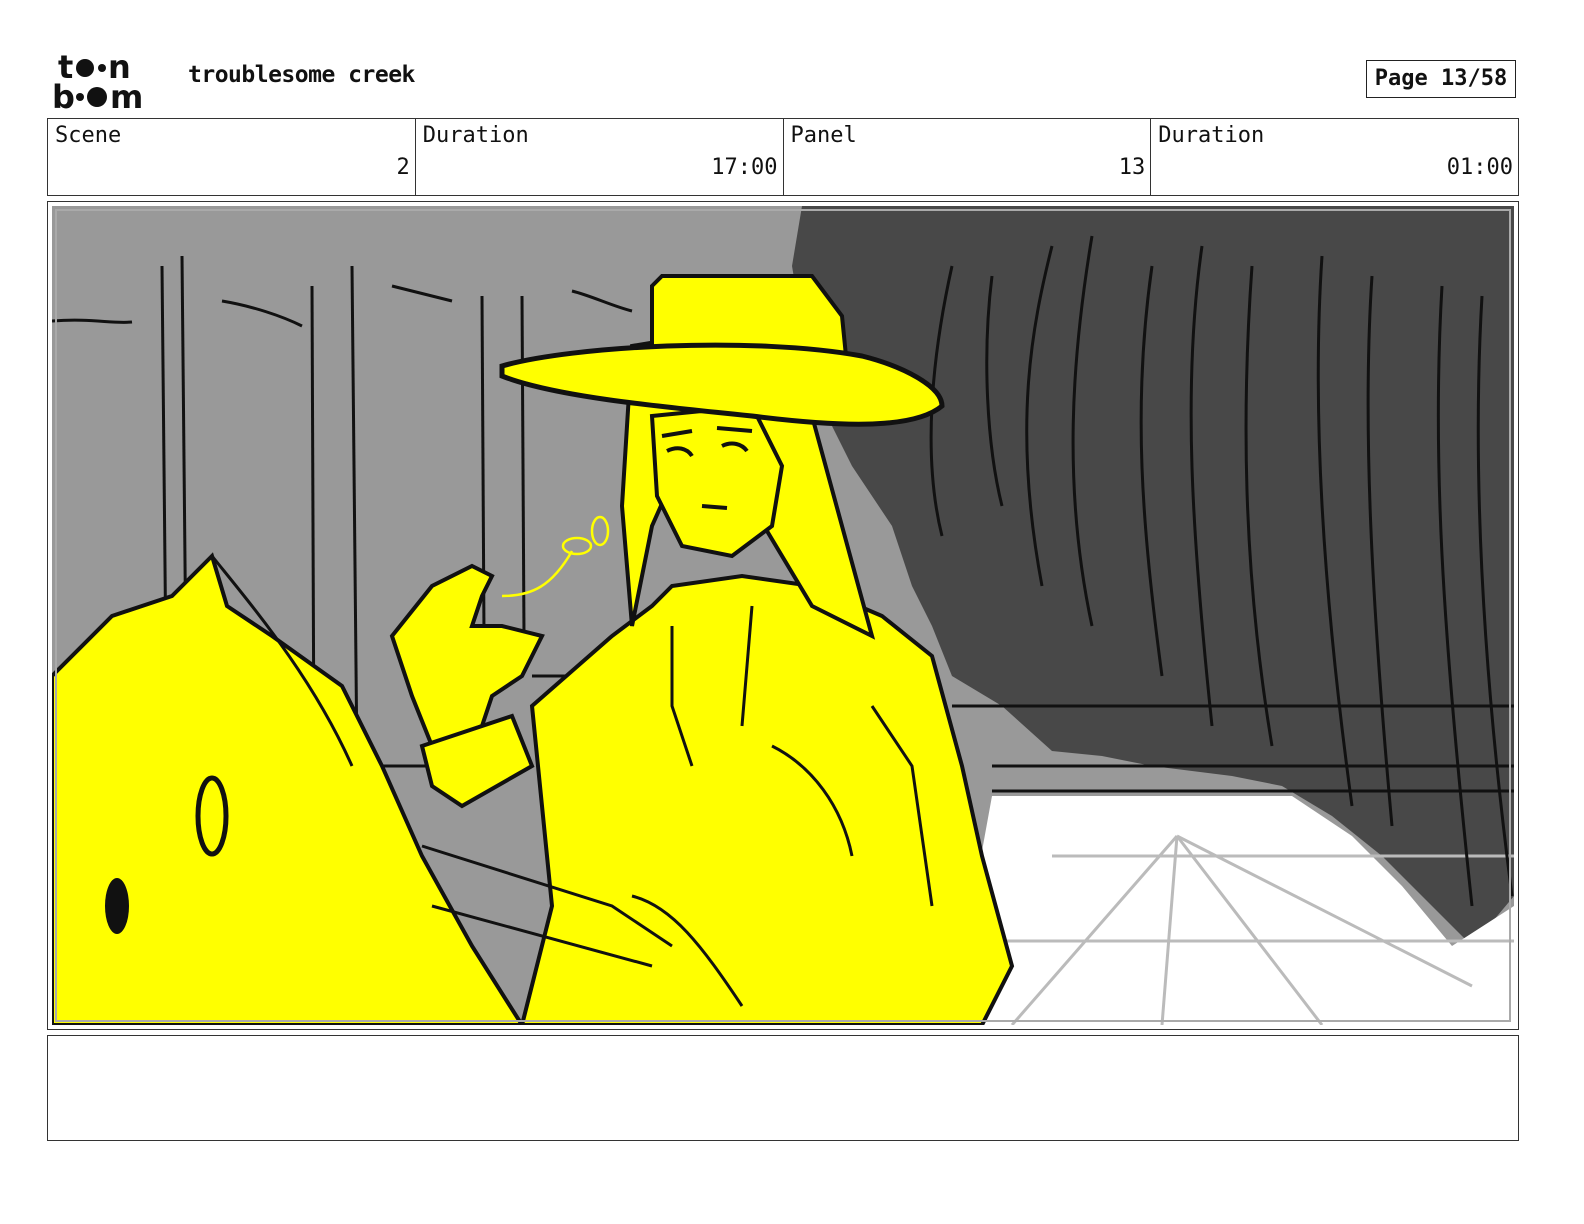 This screenshot has width=1584, height=1224. I want to click on page-number: Page 13/58, so click(1441, 79).